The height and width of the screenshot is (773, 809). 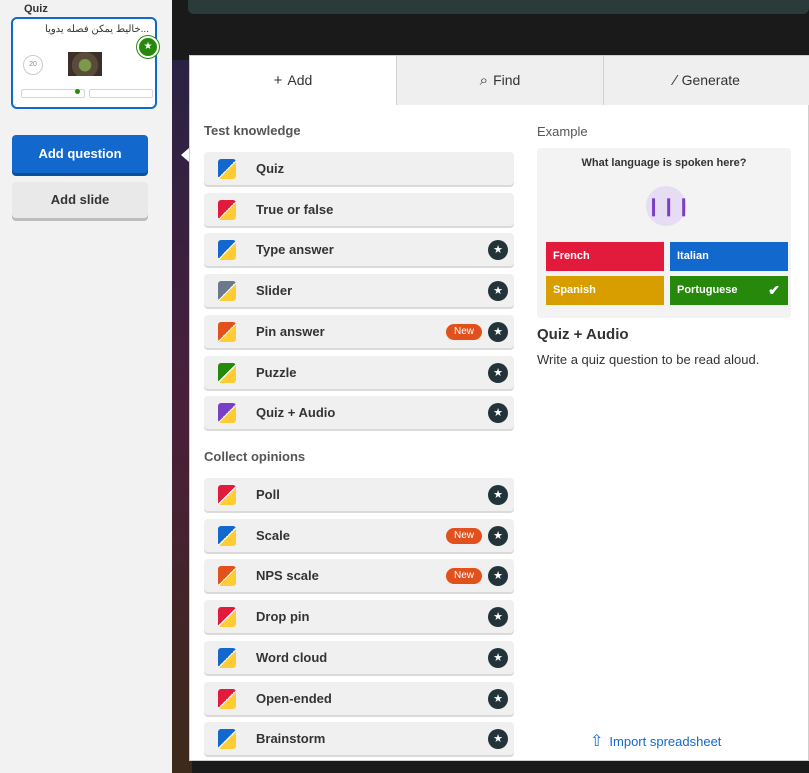 I want to click on question-type-nps-scale: NPS scale New ★, so click(x=359, y=576).